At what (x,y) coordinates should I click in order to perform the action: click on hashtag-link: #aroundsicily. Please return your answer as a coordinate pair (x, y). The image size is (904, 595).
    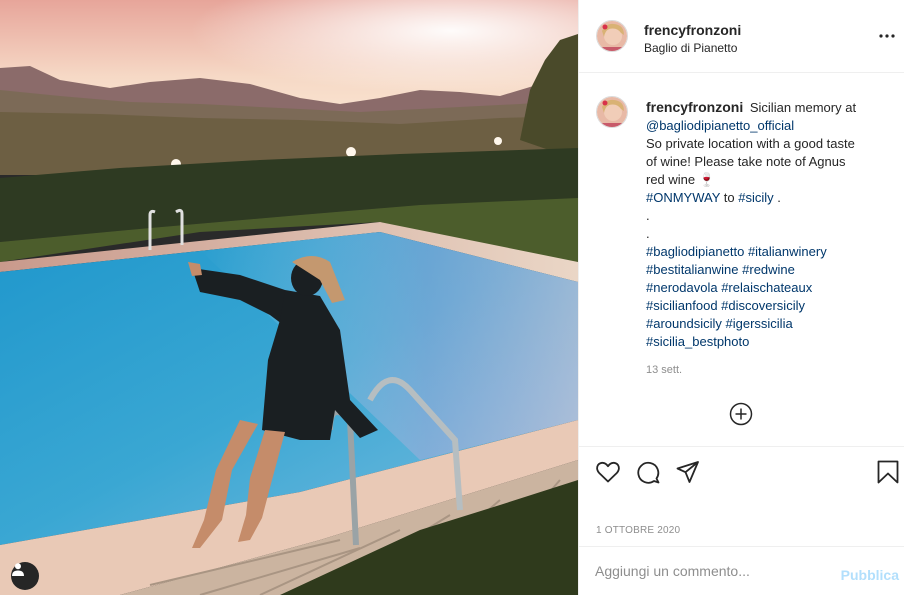
    Looking at the image, I should click on (684, 323).